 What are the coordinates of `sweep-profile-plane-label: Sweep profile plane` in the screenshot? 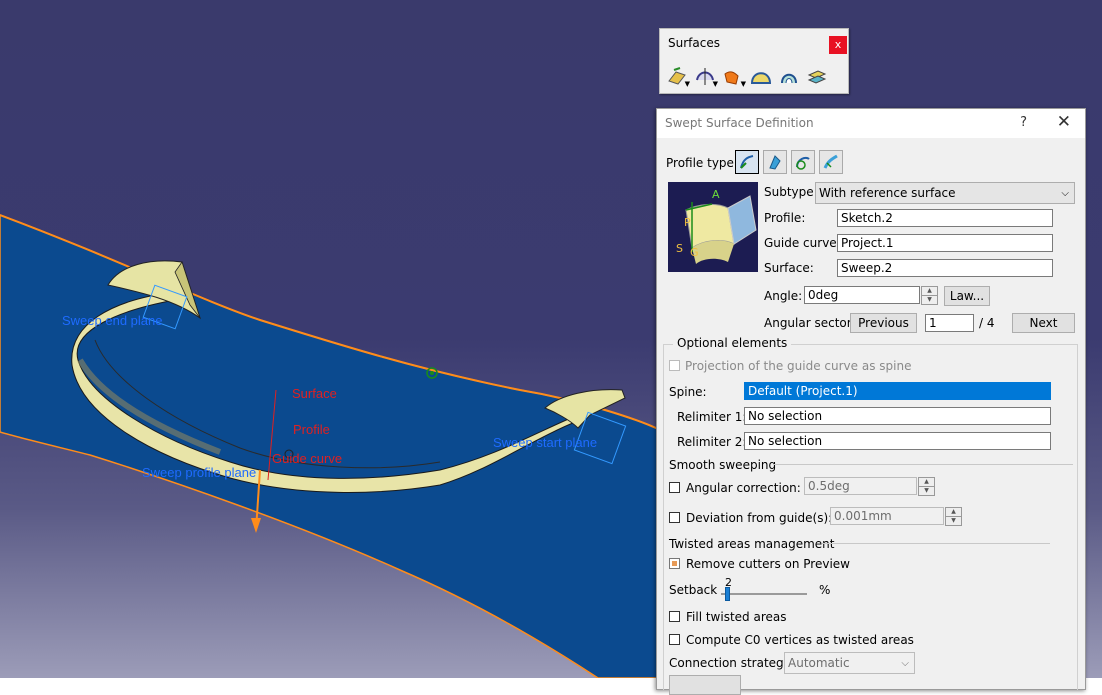 It's located at (199, 472).